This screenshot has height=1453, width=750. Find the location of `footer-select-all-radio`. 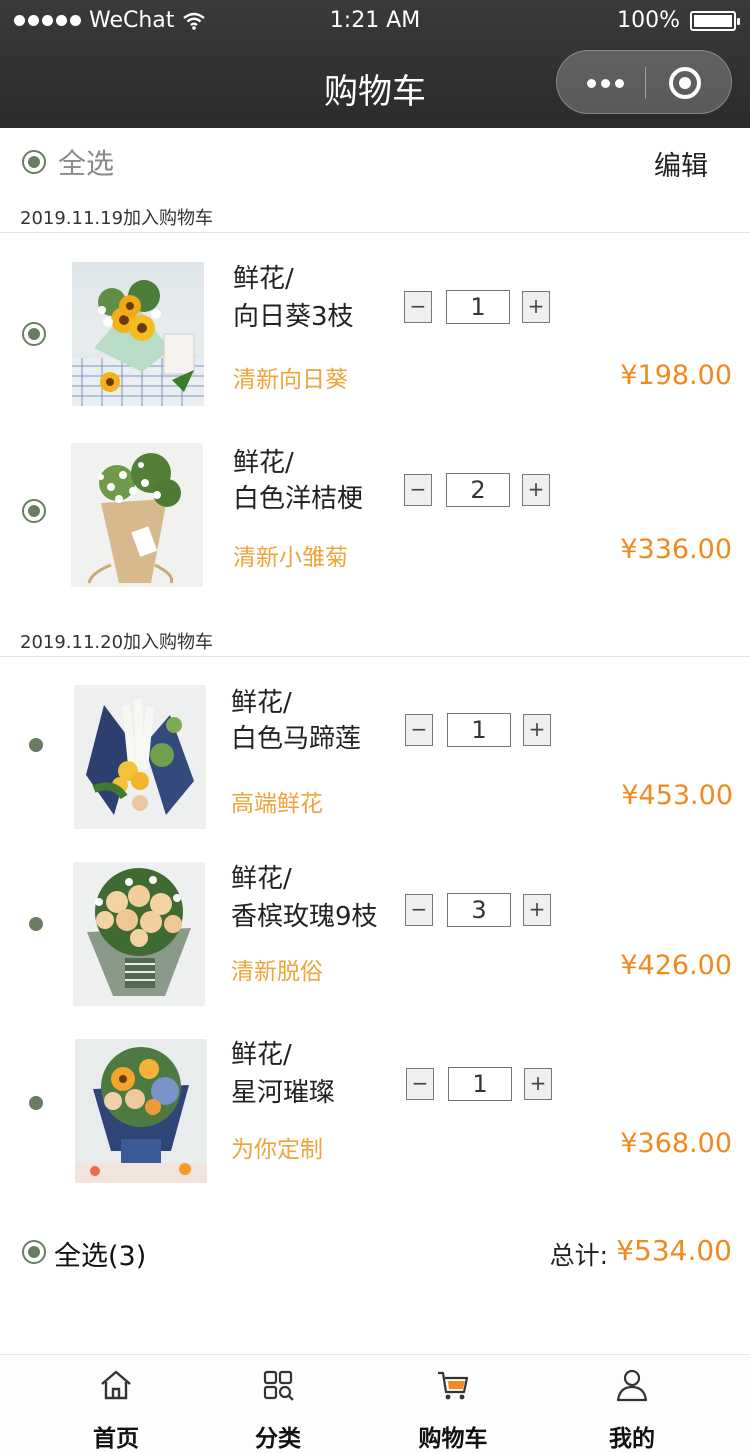

footer-select-all-radio is located at coordinates (34, 1252).